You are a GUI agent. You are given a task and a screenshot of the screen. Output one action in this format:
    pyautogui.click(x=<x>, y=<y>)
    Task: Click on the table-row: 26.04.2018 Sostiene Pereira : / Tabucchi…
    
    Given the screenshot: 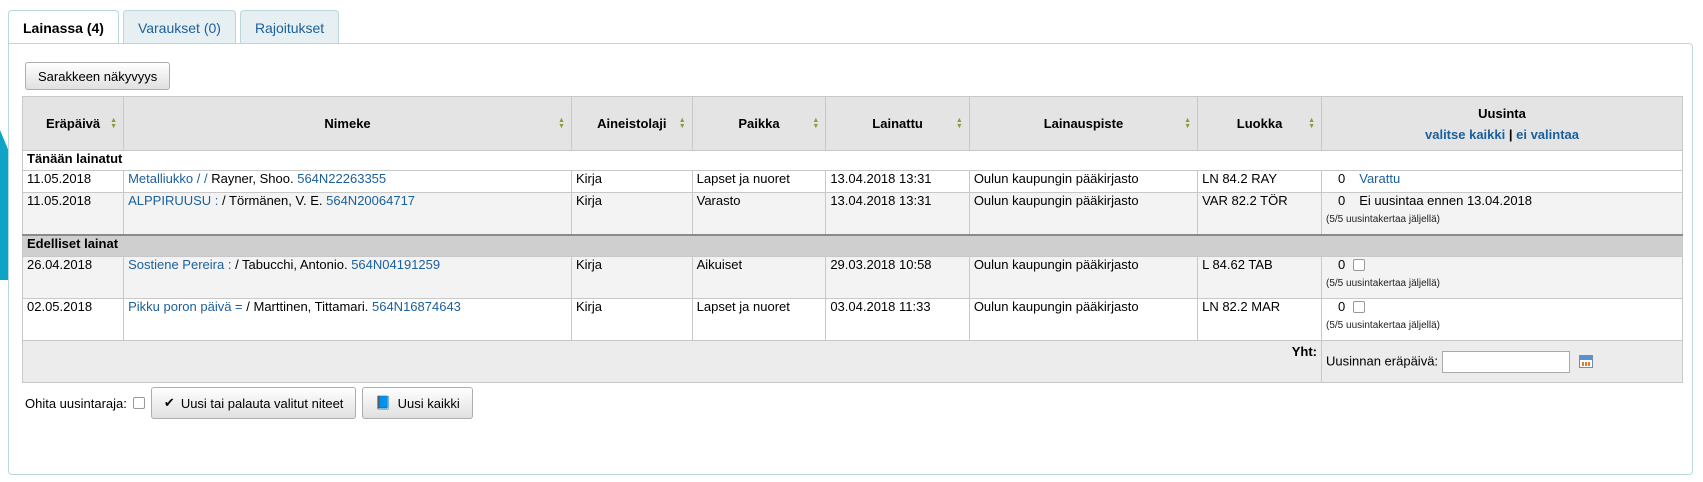 What is the action you would take?
    pyautogui.click(x=852, y=277)
    